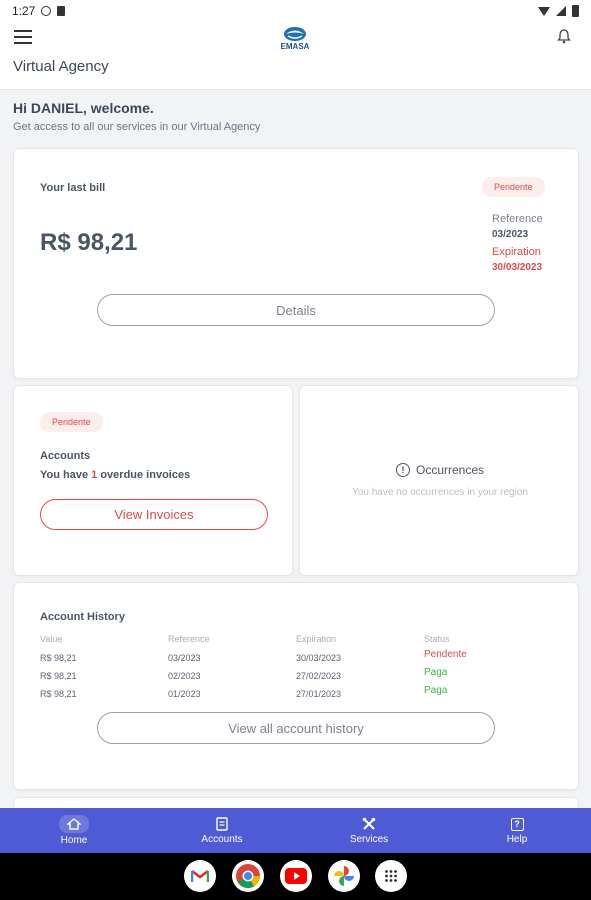 Image resolution: width=591 pixels, height=900 pixels. I want to click on history-title: Account History, so click(82, 617).